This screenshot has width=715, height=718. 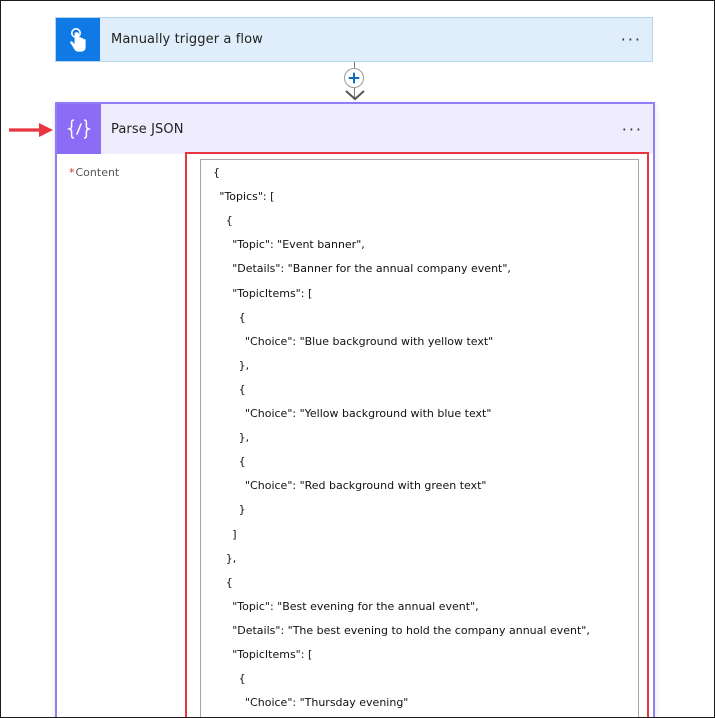 I want to click on add-step-icon, so click(x=354, y=78).